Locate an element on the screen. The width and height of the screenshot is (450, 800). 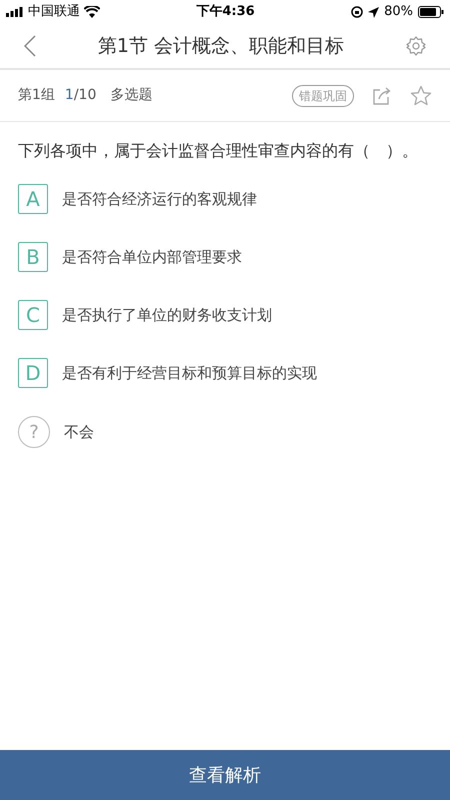
page-title: 第1节 会计概念、职能和目标 is located at coordinates (221, 46).